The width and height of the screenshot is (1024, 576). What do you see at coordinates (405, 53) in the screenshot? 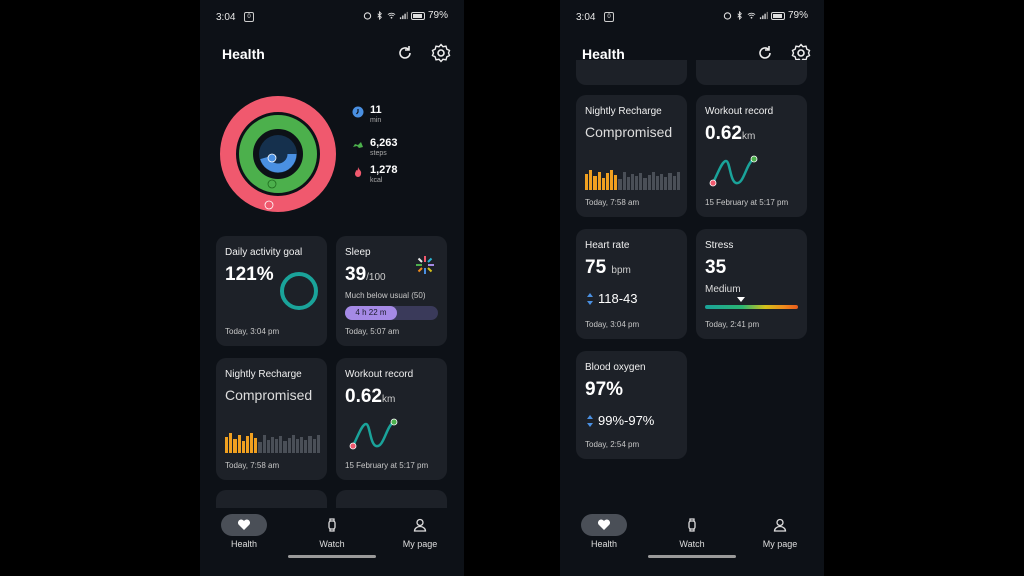
I see `refresh-icon` at bounding box center [405, 53].